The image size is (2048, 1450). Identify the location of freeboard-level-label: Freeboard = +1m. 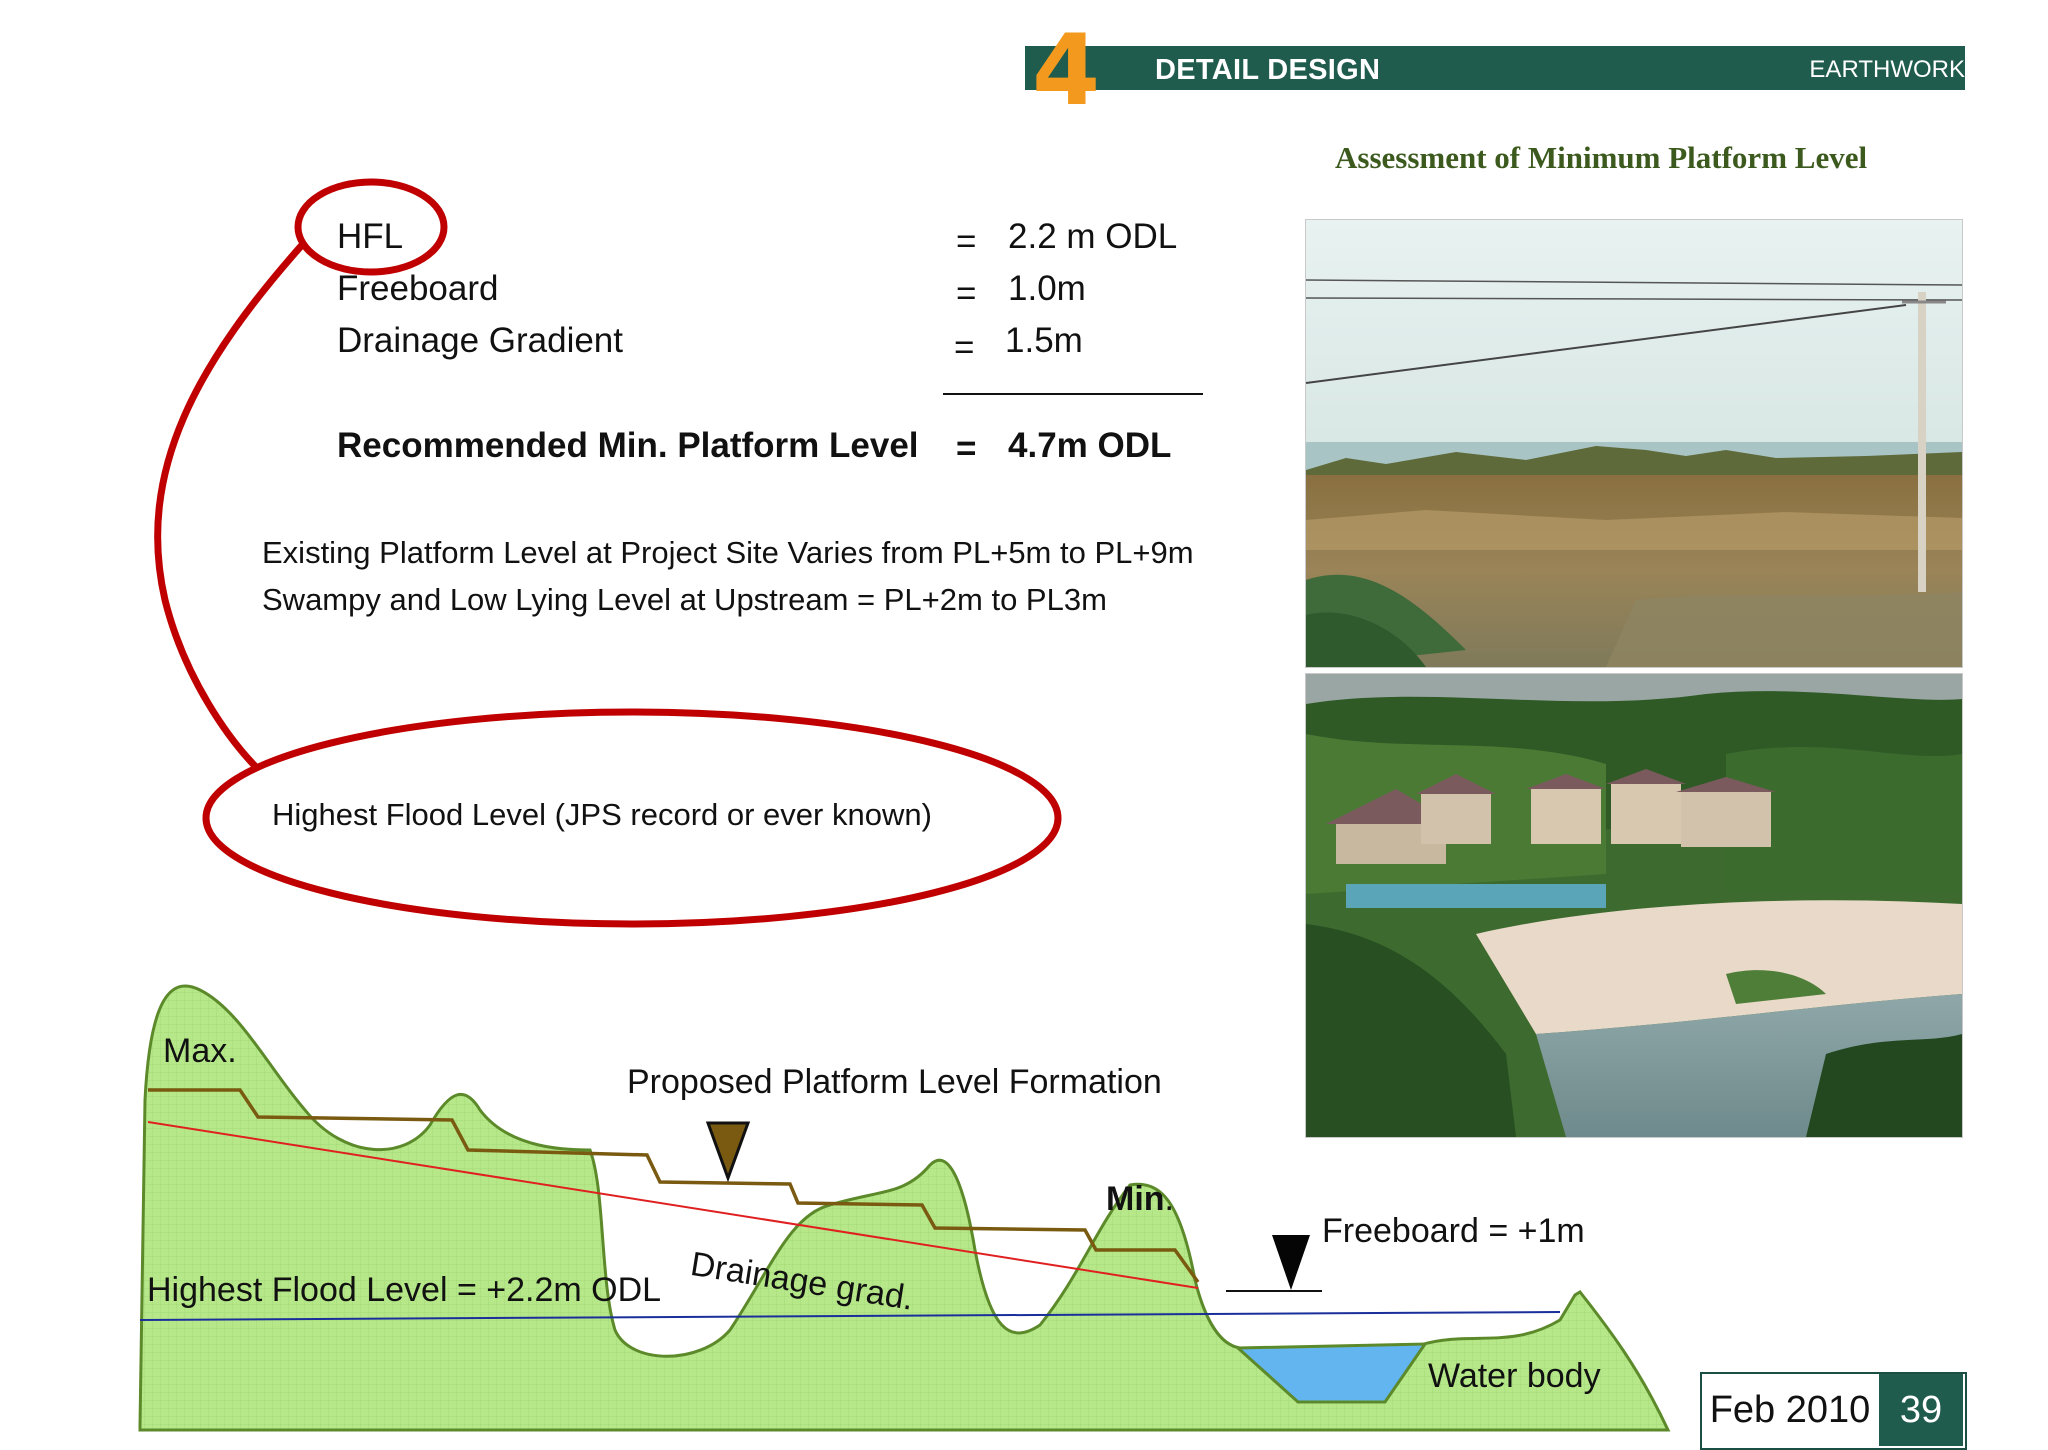
(1453, 1231).